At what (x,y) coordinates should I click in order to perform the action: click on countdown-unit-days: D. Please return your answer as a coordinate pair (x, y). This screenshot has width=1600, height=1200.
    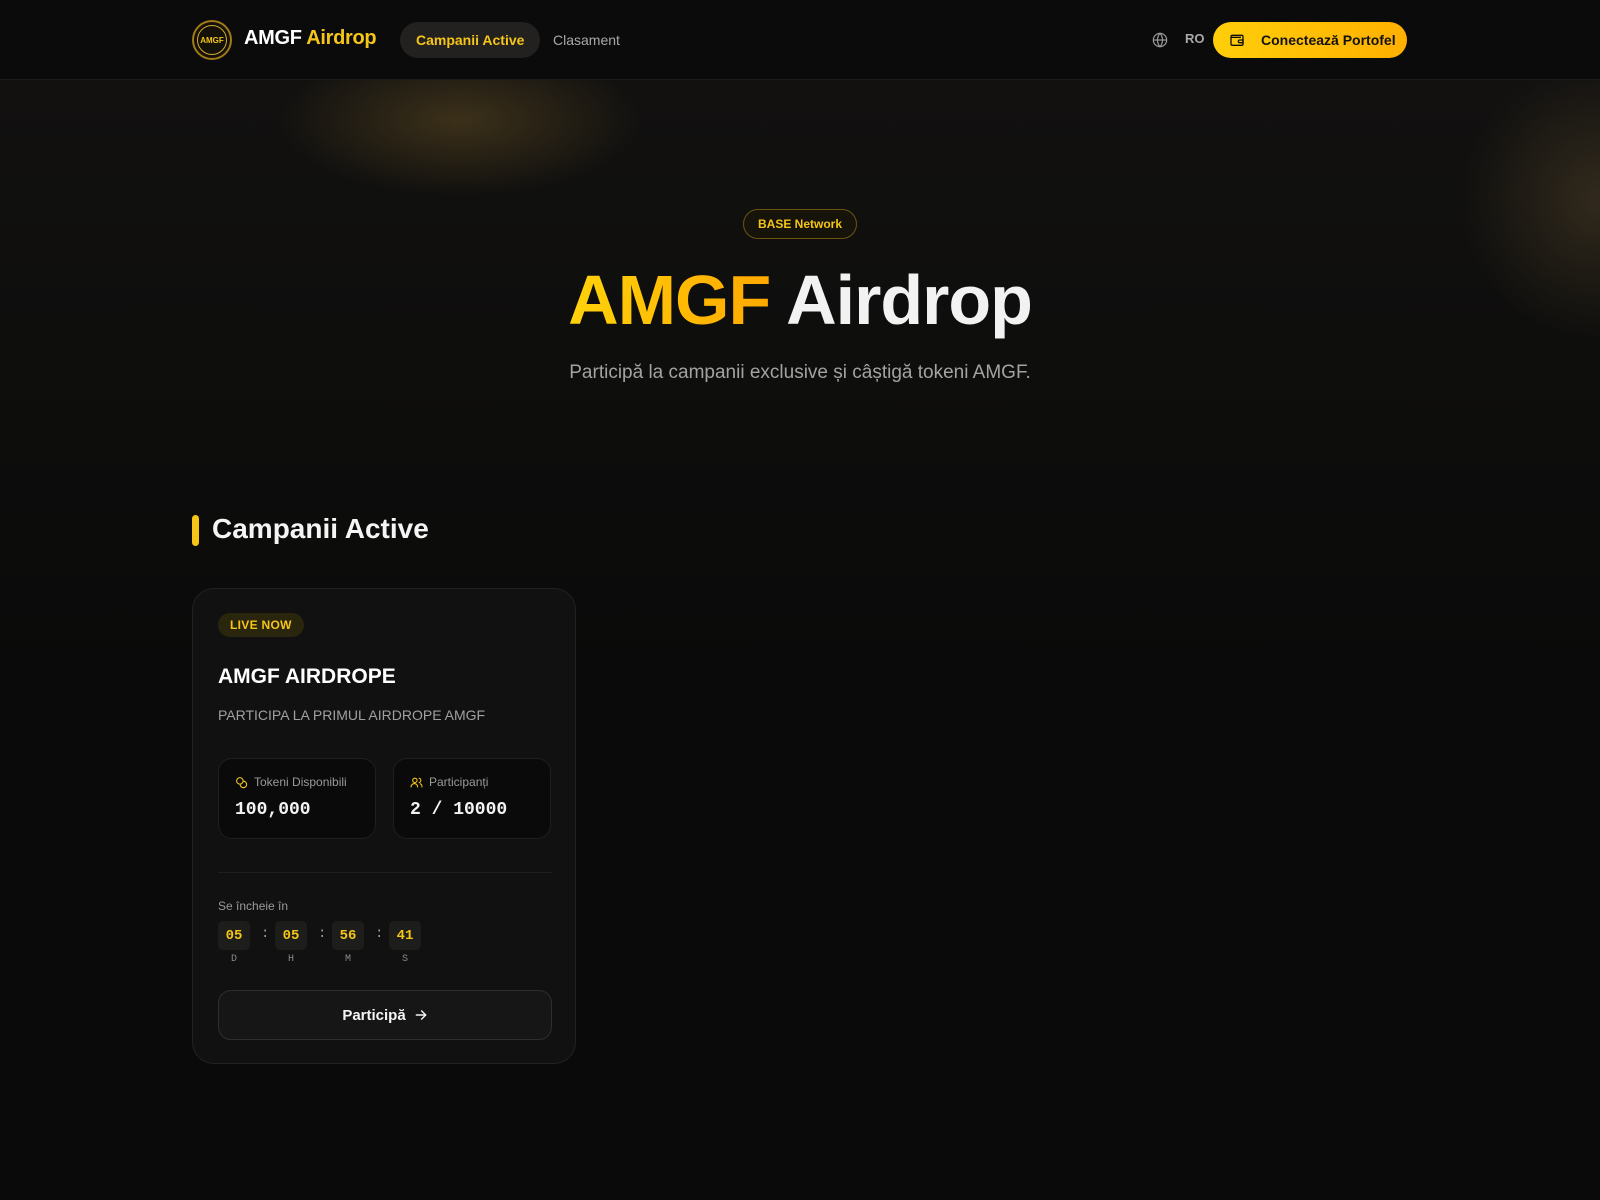
    Looking at the image, I should click on (233, 959).